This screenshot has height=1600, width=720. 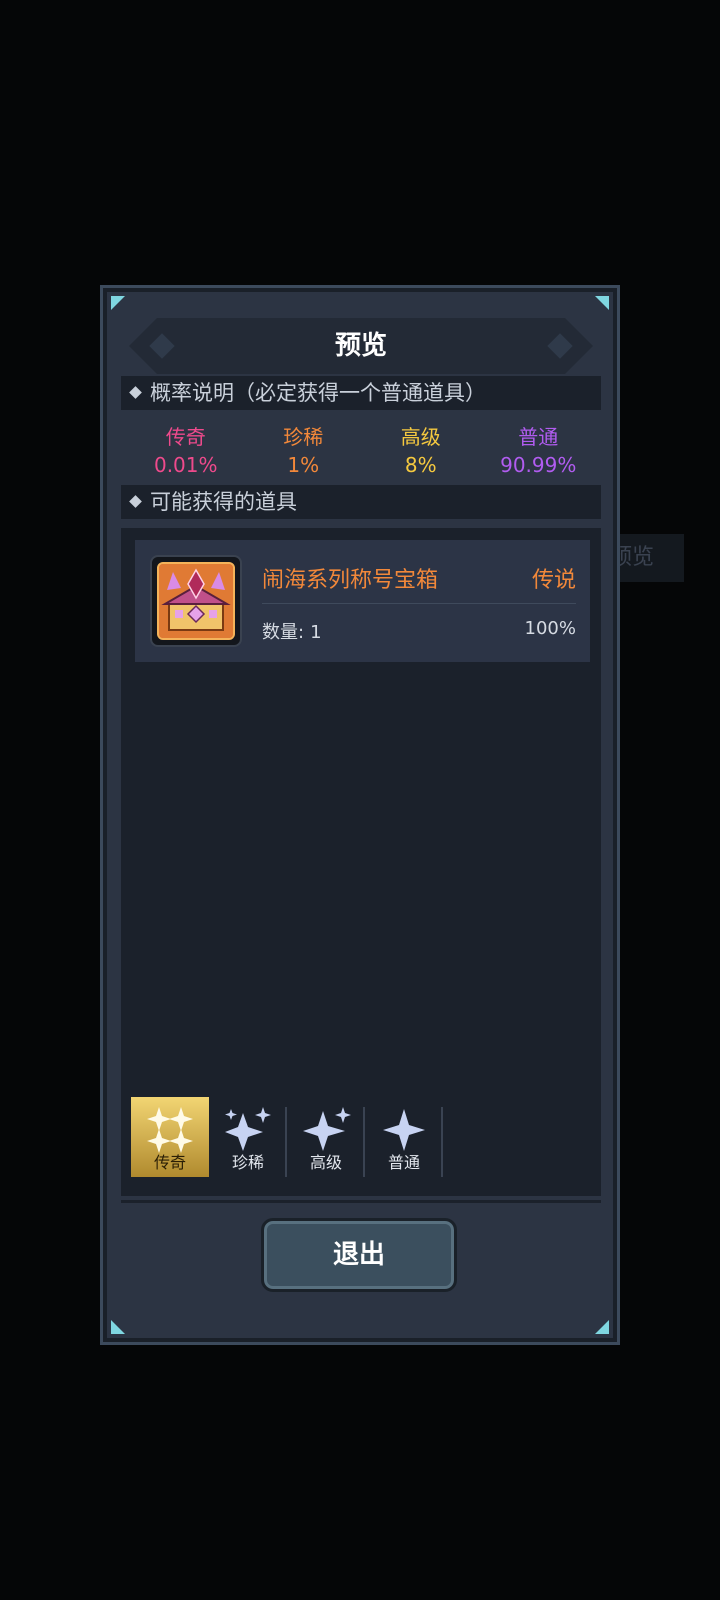 What do you see at coordinates (538, 465) in the screenshot?
I see `rate-value: 90.99%` at bounding box center [538, 465].